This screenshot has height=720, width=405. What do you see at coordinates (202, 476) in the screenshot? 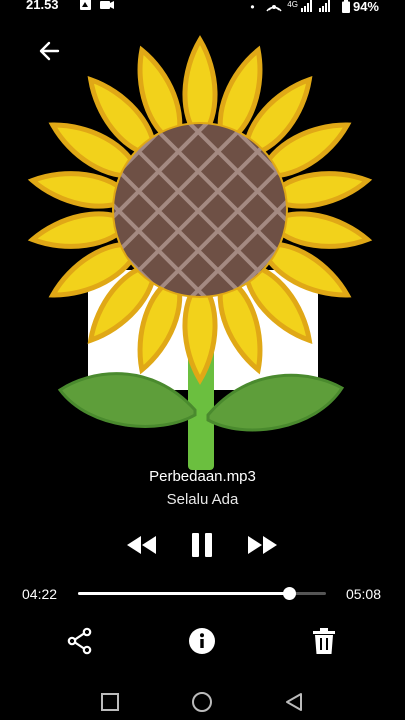
I see `track-title: Perbedaan.mp3` at bounding box center [202, 476].